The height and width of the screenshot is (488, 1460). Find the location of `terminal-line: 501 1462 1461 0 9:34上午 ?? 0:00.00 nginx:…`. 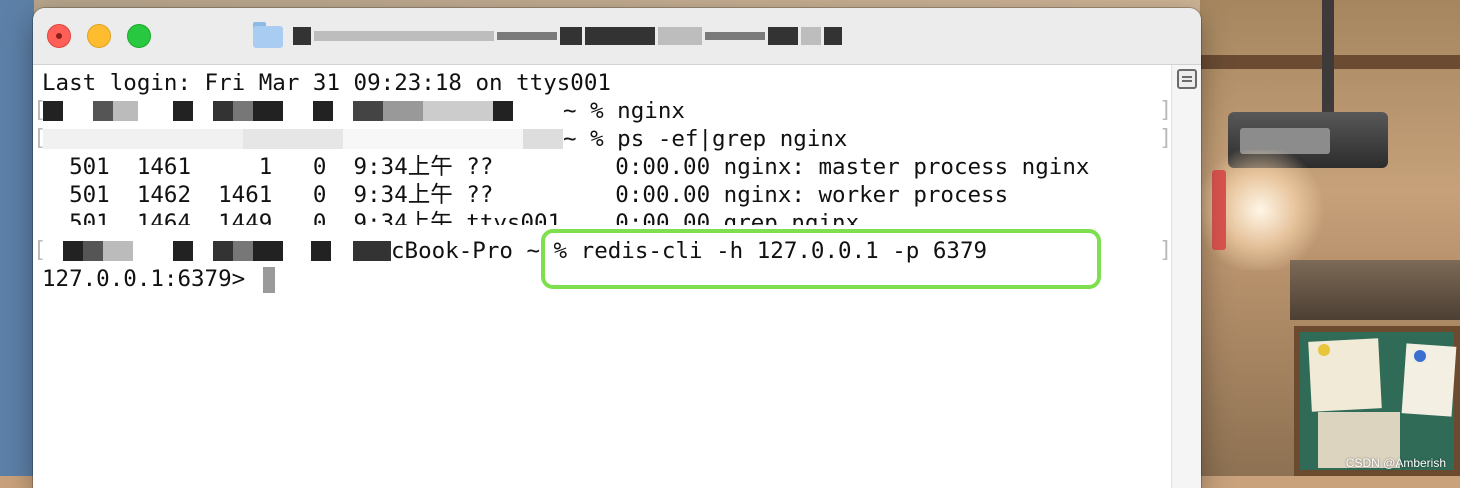

terminal-line: 501 1462 1461 0 9:34上午 ?? 0:00.00 nginx:… is located at coordinates (525, 195).